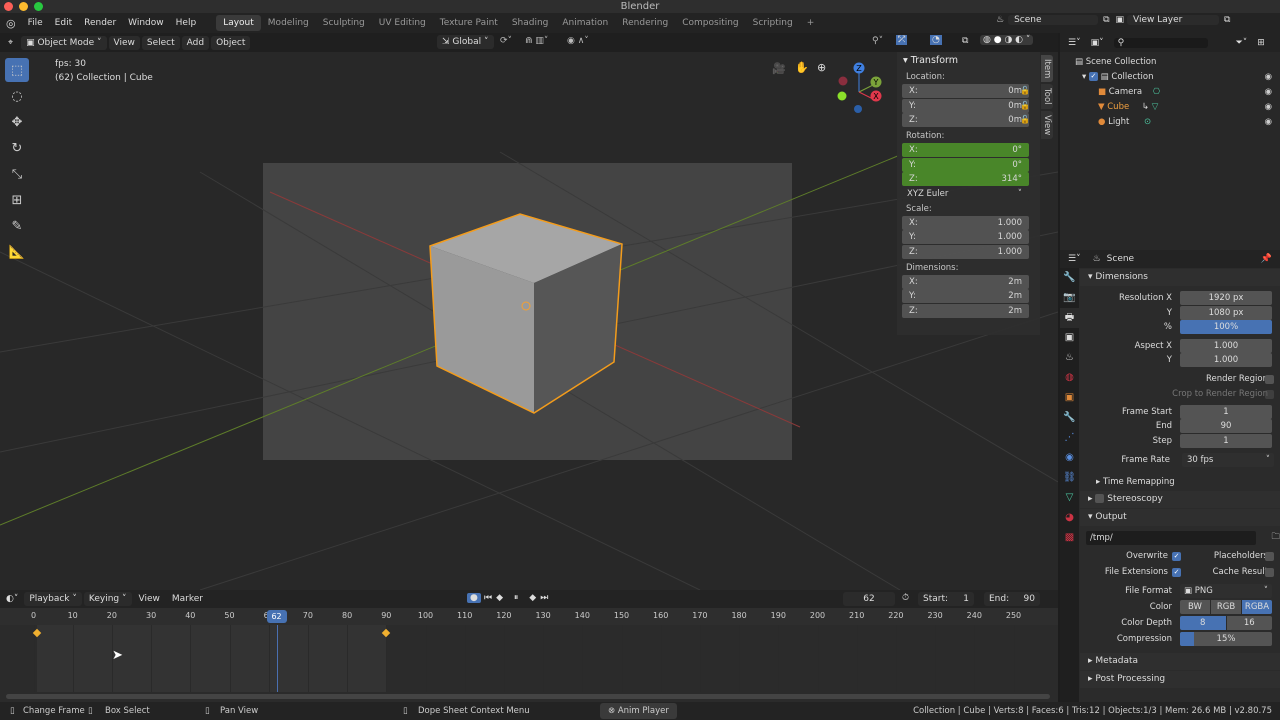 This screenshot has width=1280, height=720. What do you see at coordinates (1268, 107) in the screenshot?
I see `eye-icon: ◉` at bounding box center [1268, 107].